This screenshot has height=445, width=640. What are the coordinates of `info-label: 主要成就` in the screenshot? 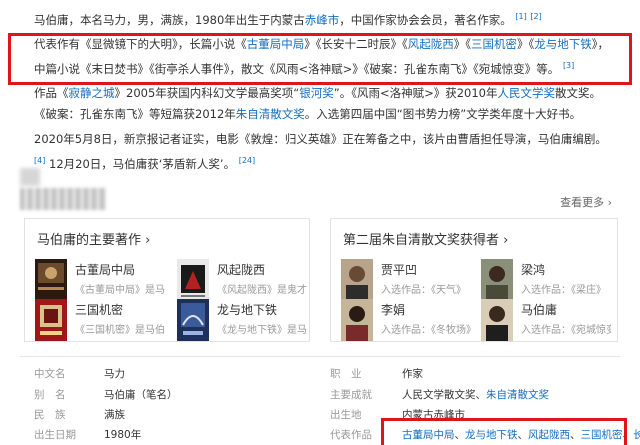 It's located at (351, 395).